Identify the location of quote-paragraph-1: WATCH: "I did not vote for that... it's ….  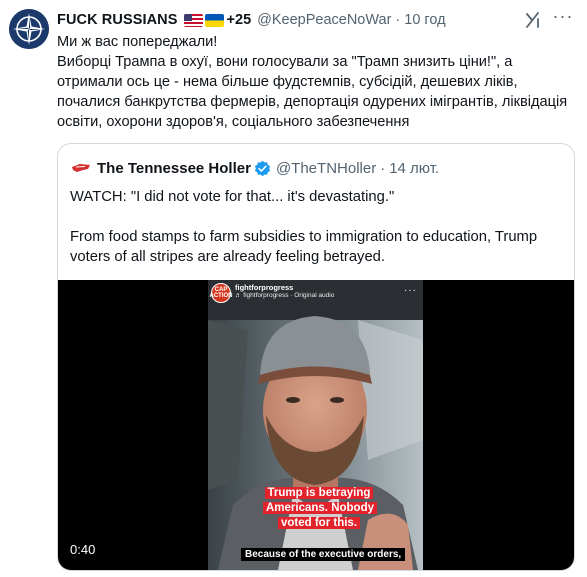
(232, 197).